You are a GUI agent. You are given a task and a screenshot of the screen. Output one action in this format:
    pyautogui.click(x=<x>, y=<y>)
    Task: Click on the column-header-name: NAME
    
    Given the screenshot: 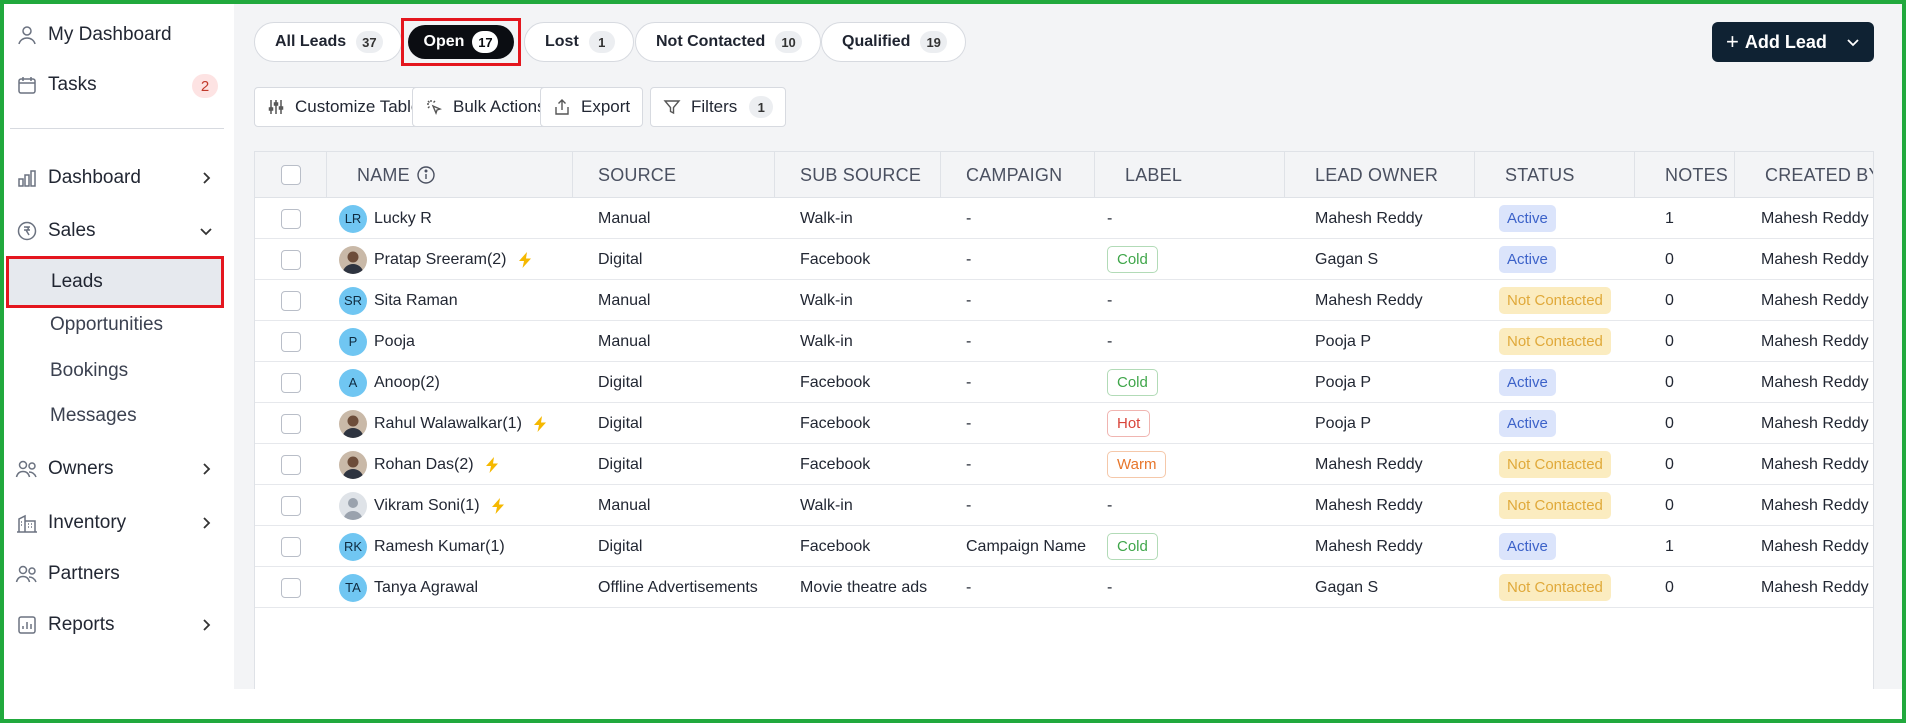 What is the action you would take?
    pyautogui.click(x=450, y=175)
    